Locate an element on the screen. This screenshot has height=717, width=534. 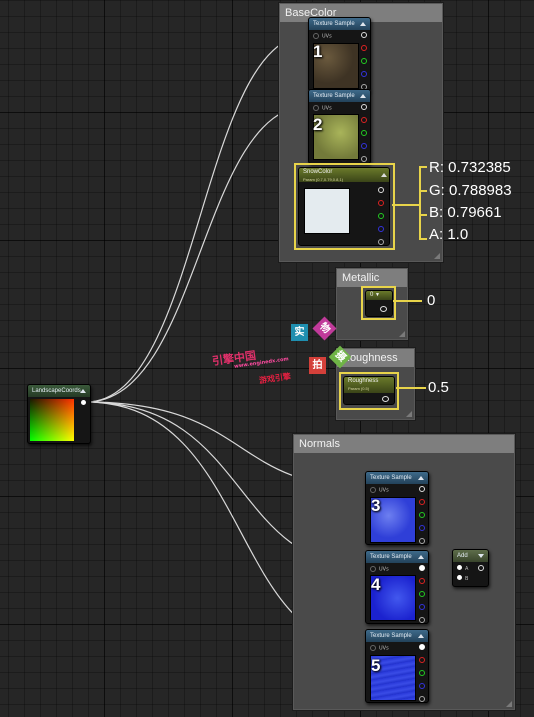
number-label-5: 5 is located at coordinates (376, 665).